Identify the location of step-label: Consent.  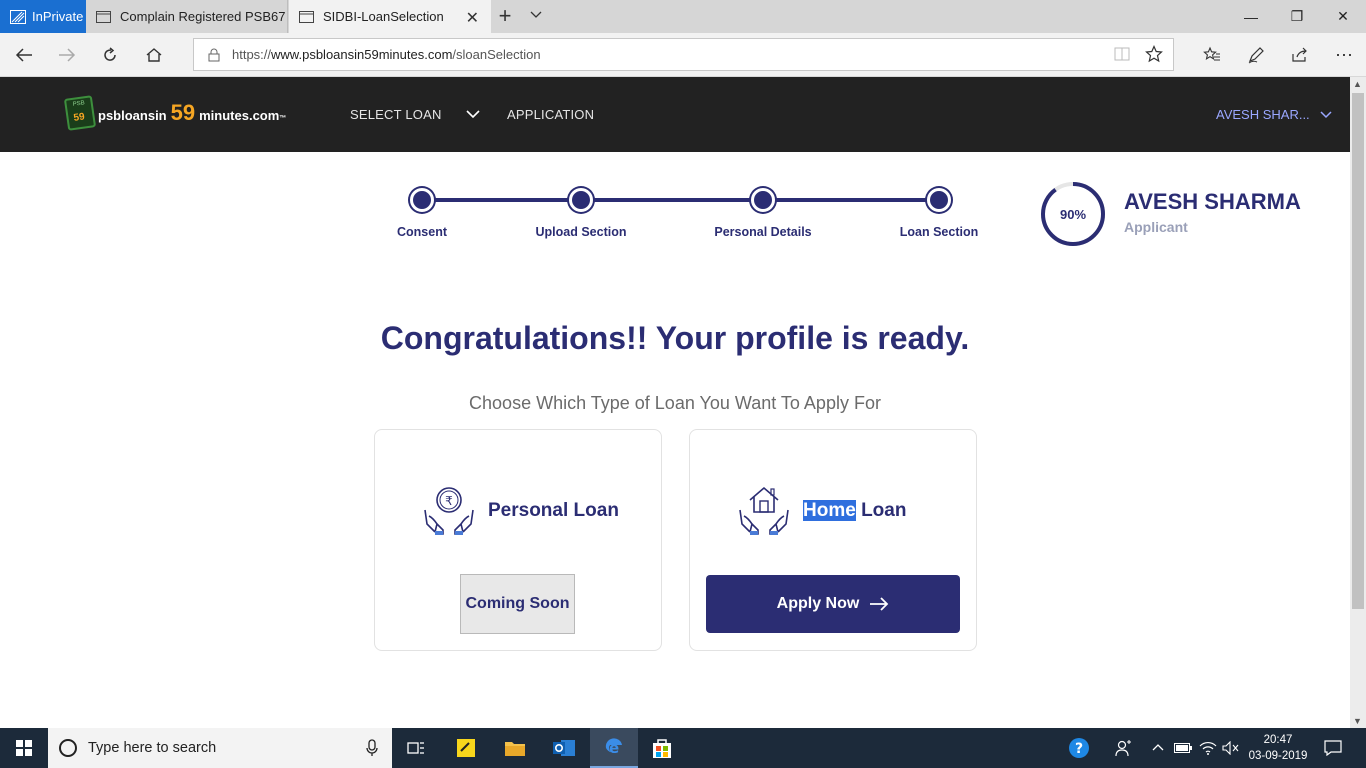
(422, 232).